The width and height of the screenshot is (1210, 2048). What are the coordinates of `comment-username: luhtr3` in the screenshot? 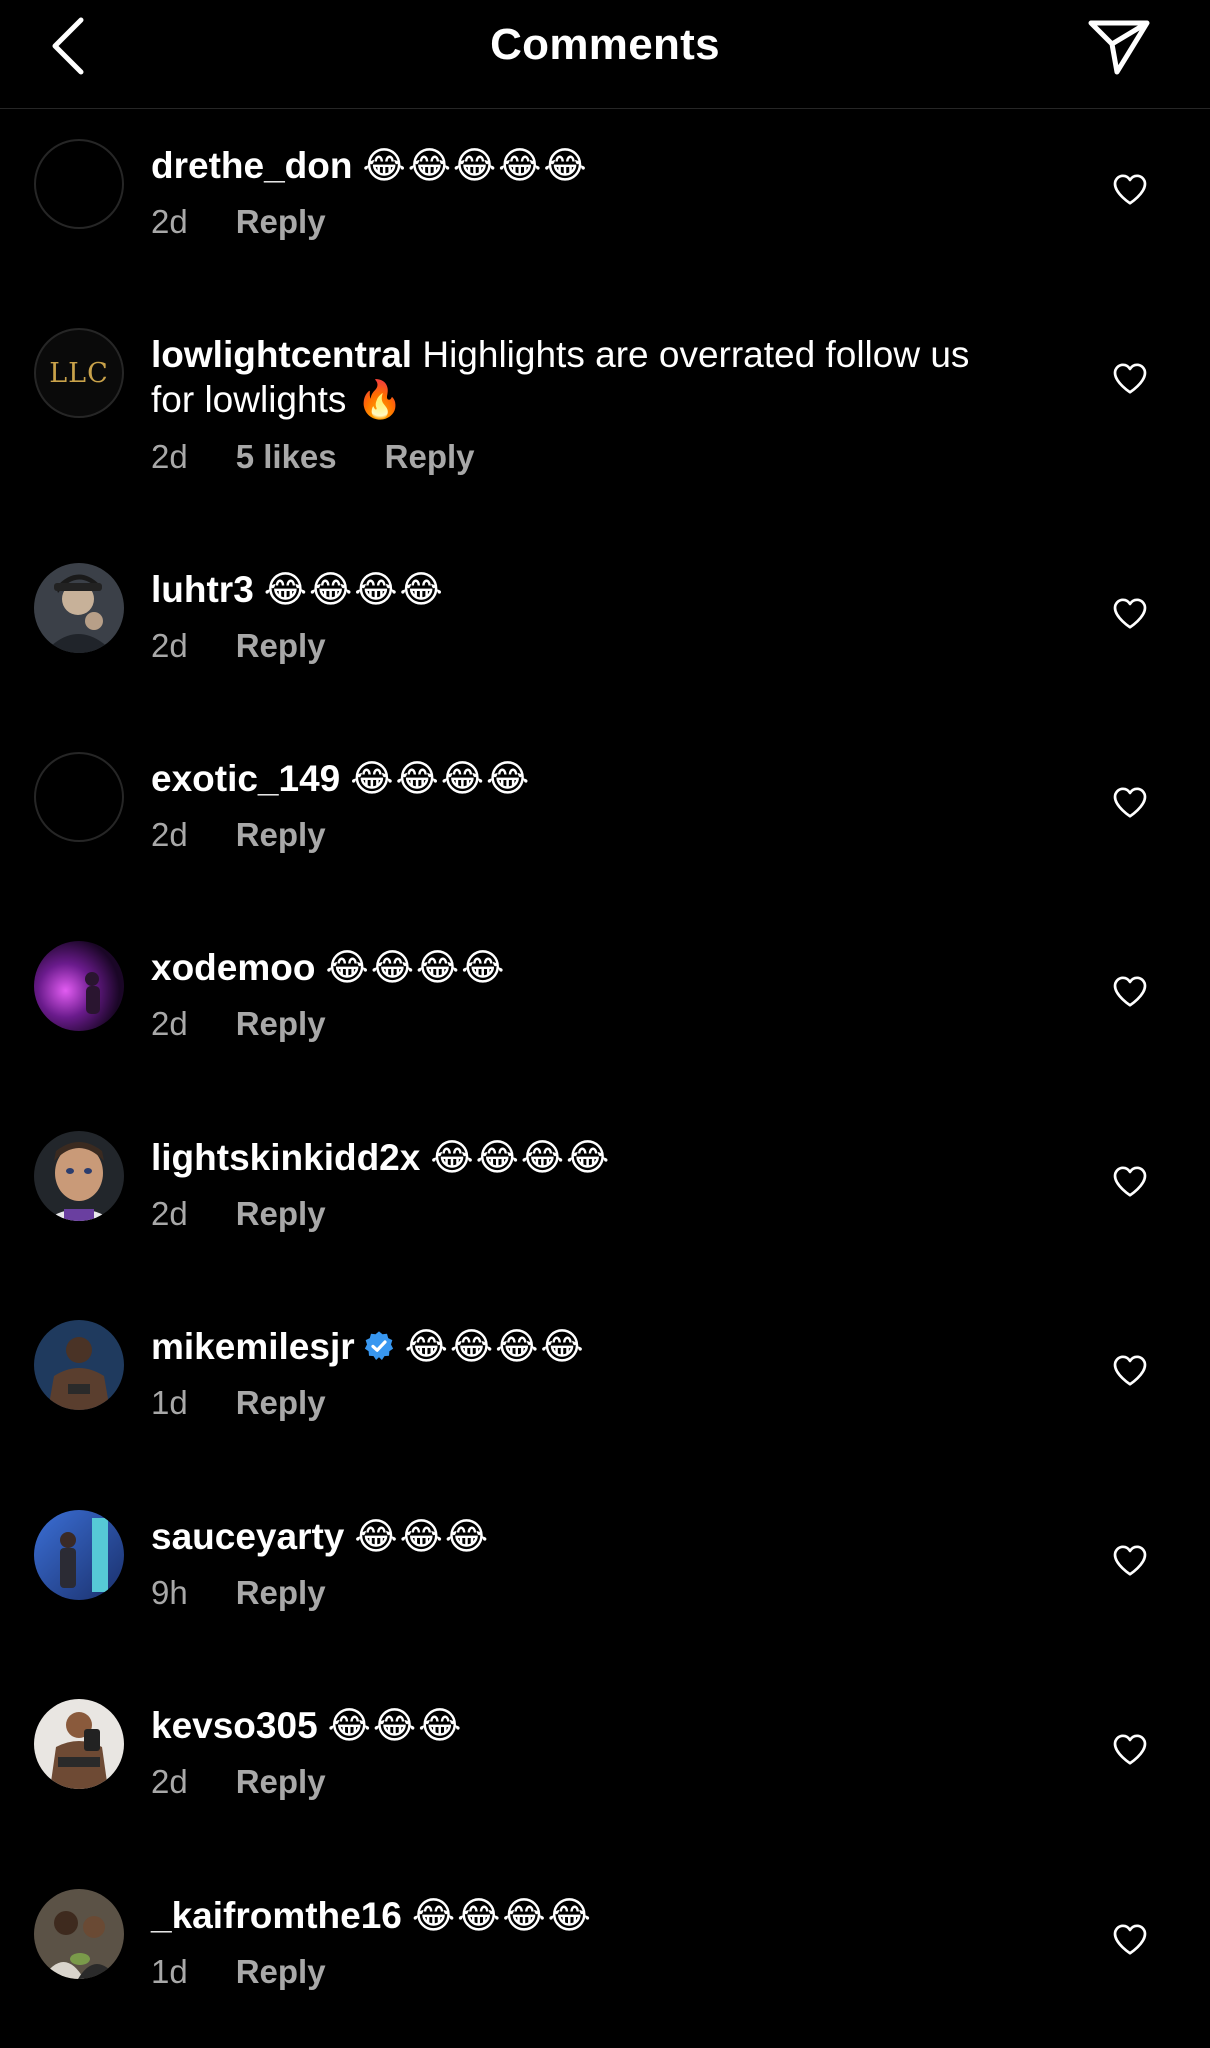 It's located at (202, 589).